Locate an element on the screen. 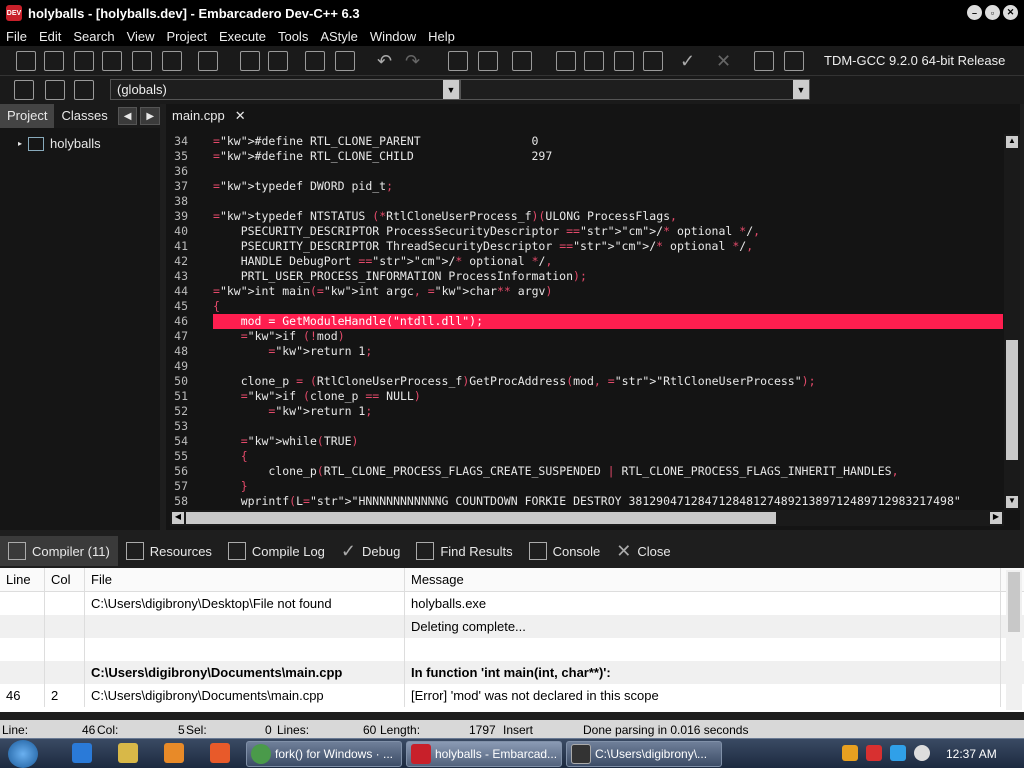  tab-compile-log: Compile Log is located at coordinates (276, 551).